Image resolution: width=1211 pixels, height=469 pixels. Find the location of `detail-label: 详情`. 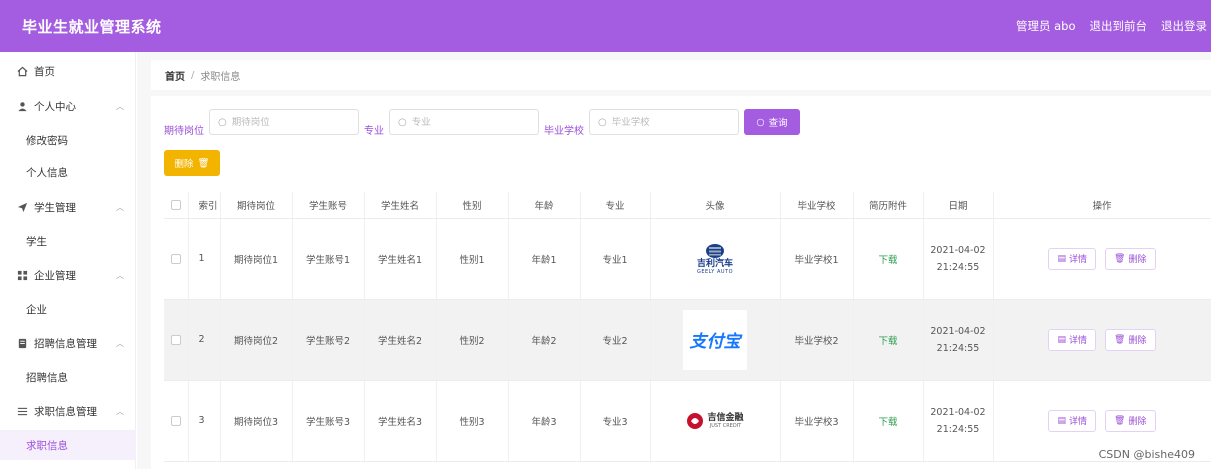

detail-label: 详情 is located at coordinates (1078, 341).